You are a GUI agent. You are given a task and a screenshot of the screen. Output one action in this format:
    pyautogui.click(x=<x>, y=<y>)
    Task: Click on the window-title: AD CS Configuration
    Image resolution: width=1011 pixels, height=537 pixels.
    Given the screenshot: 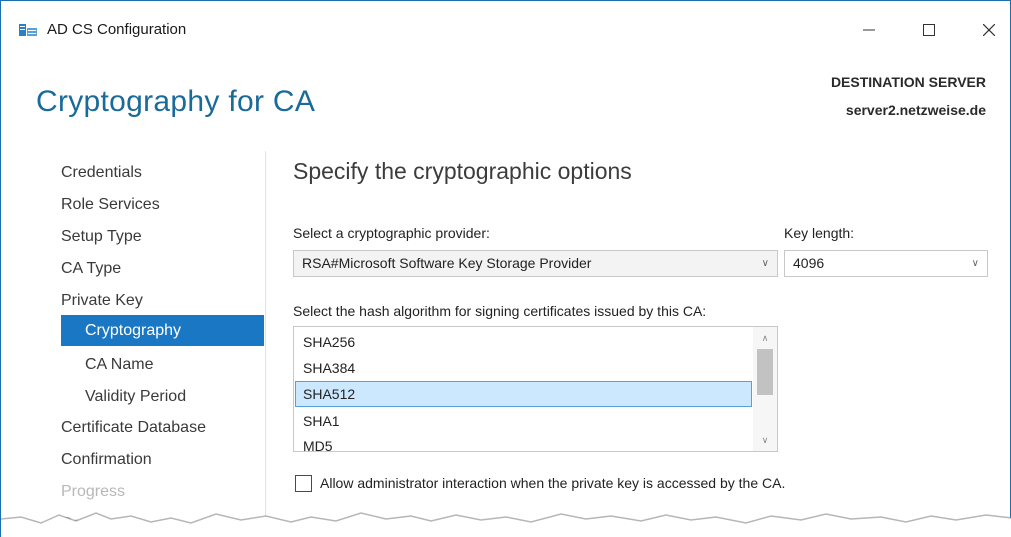 What is the action you would take?
    pyautogui.click(x=117, y=29)
    